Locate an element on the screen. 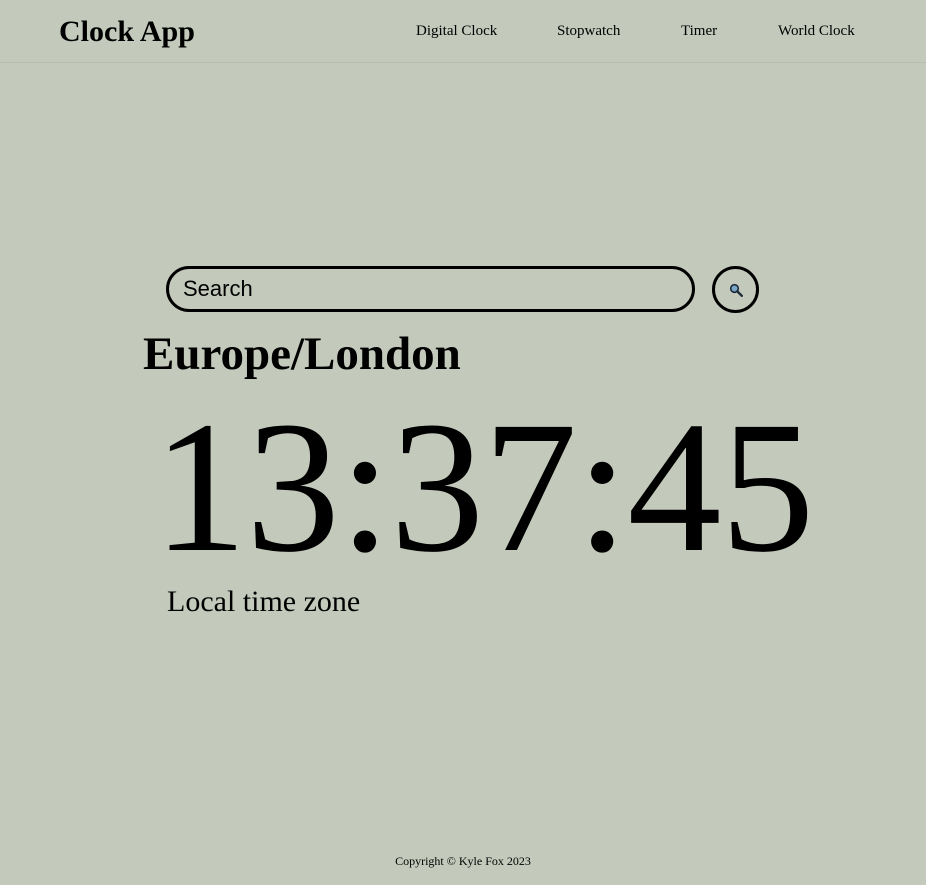  timezone-search-input is located at coordinates (430, 289).